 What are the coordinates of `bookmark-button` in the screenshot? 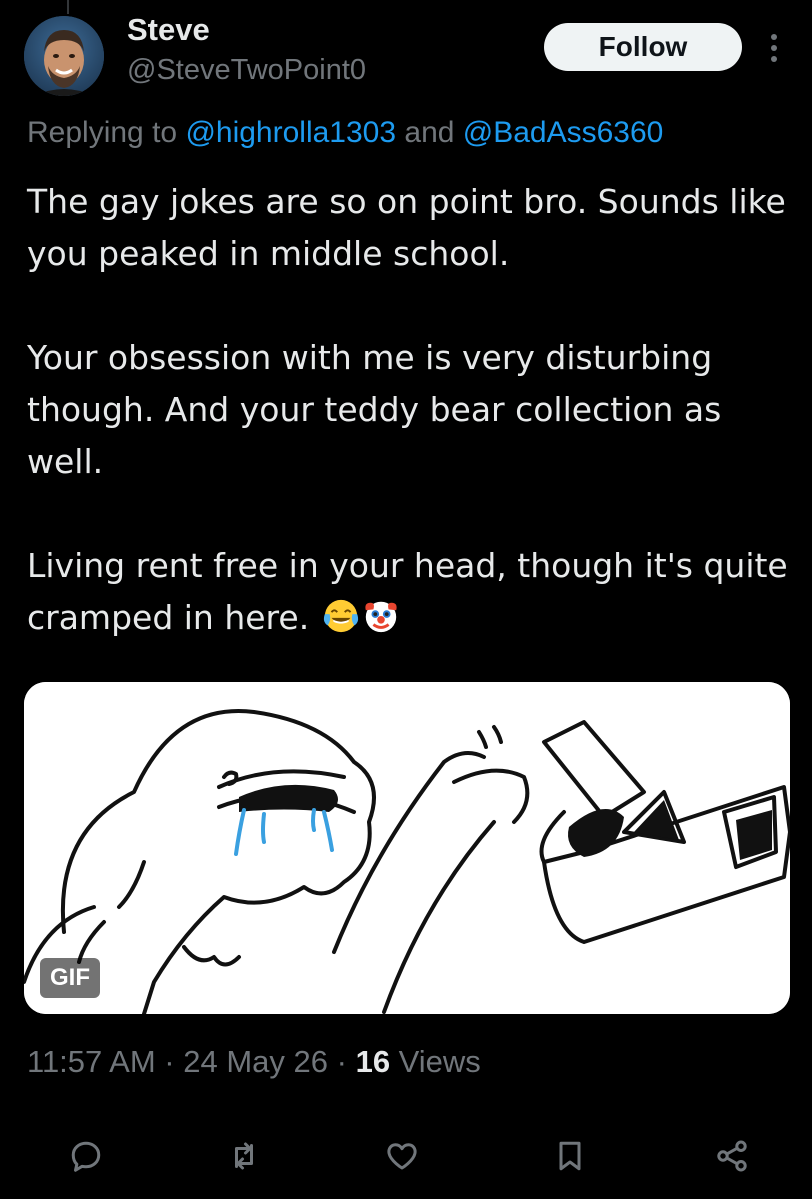 It's located at (570, 1156).